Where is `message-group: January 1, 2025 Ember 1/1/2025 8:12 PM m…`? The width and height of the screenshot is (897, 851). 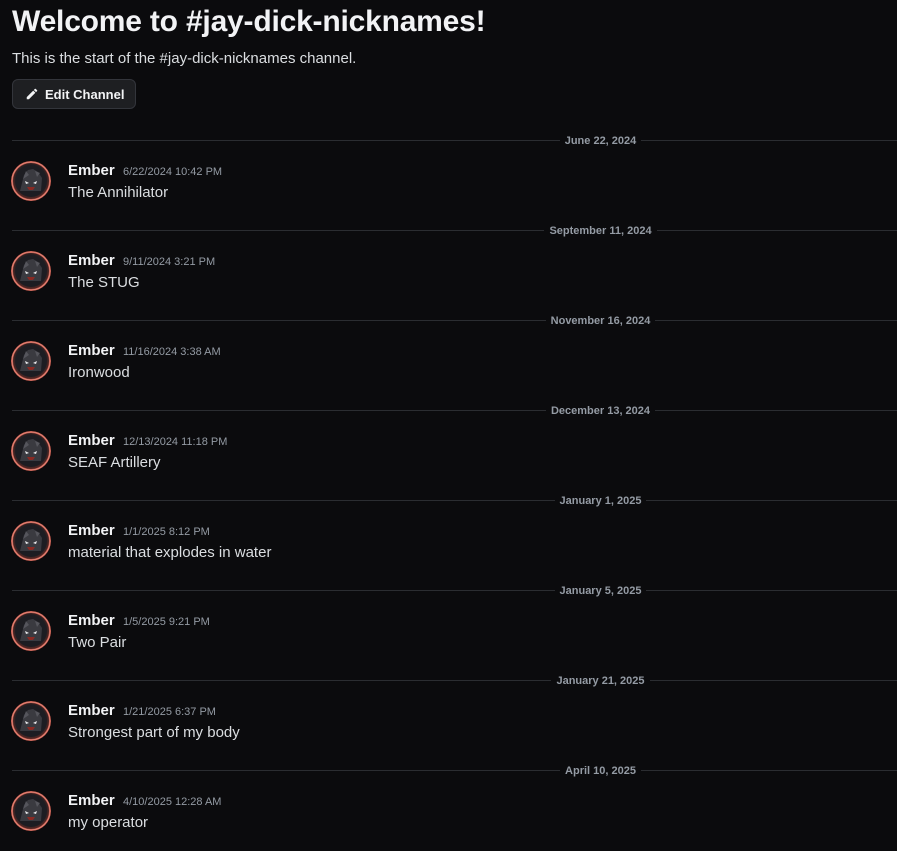 message-group: January 1, 2025 Ember 1/1/2025 8:12 PM m… is located at coordinates (448, 536).